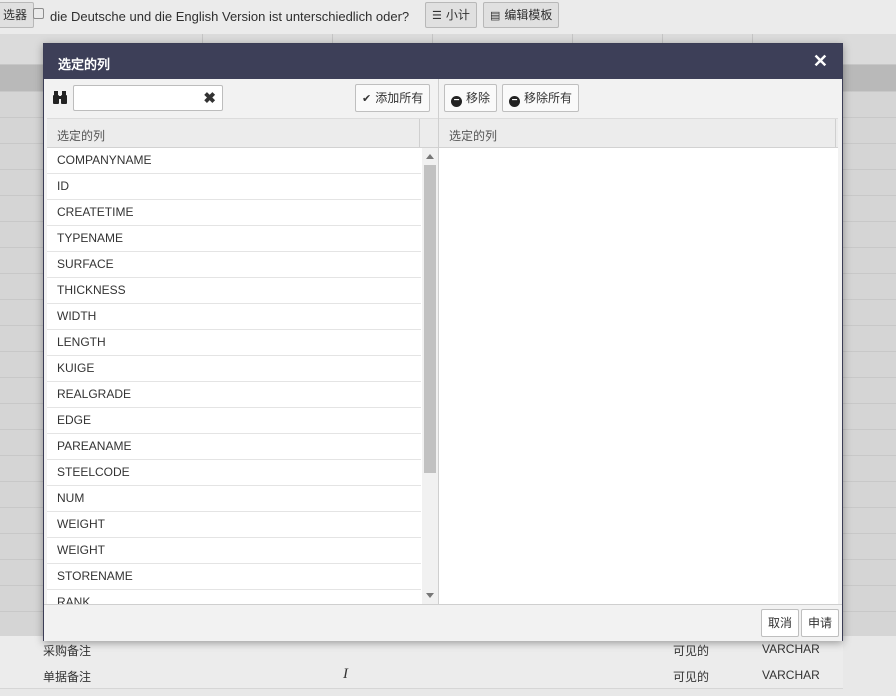  I want to click on dialog-title-bar: 选定的列 ✕, so click(443, 61).